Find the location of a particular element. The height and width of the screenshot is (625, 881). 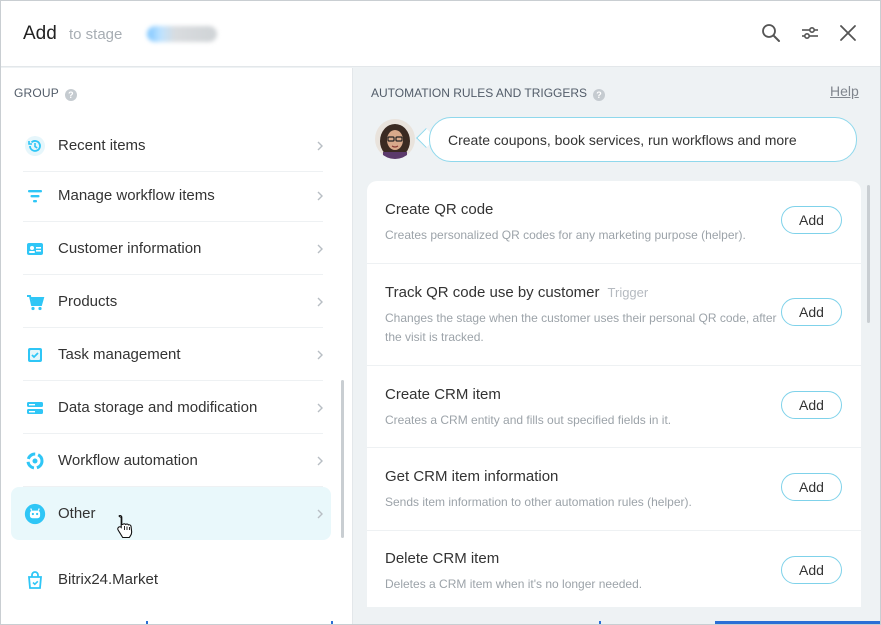

sidebar-item-customer-information: Customer information is located at coordinates (171, 248).